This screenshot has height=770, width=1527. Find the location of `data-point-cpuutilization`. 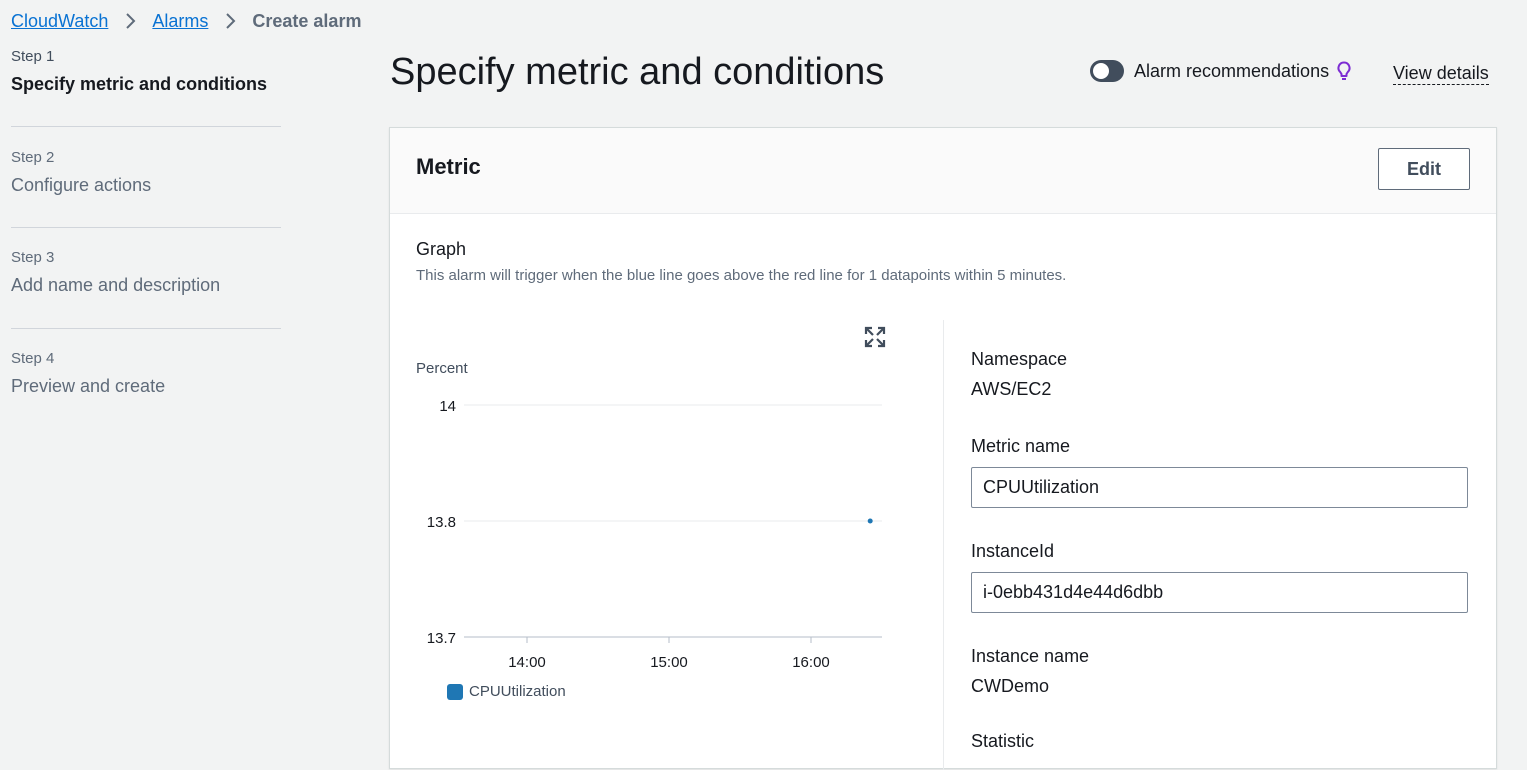

data-point-cpuutilization is located at coordinates (870, 521).